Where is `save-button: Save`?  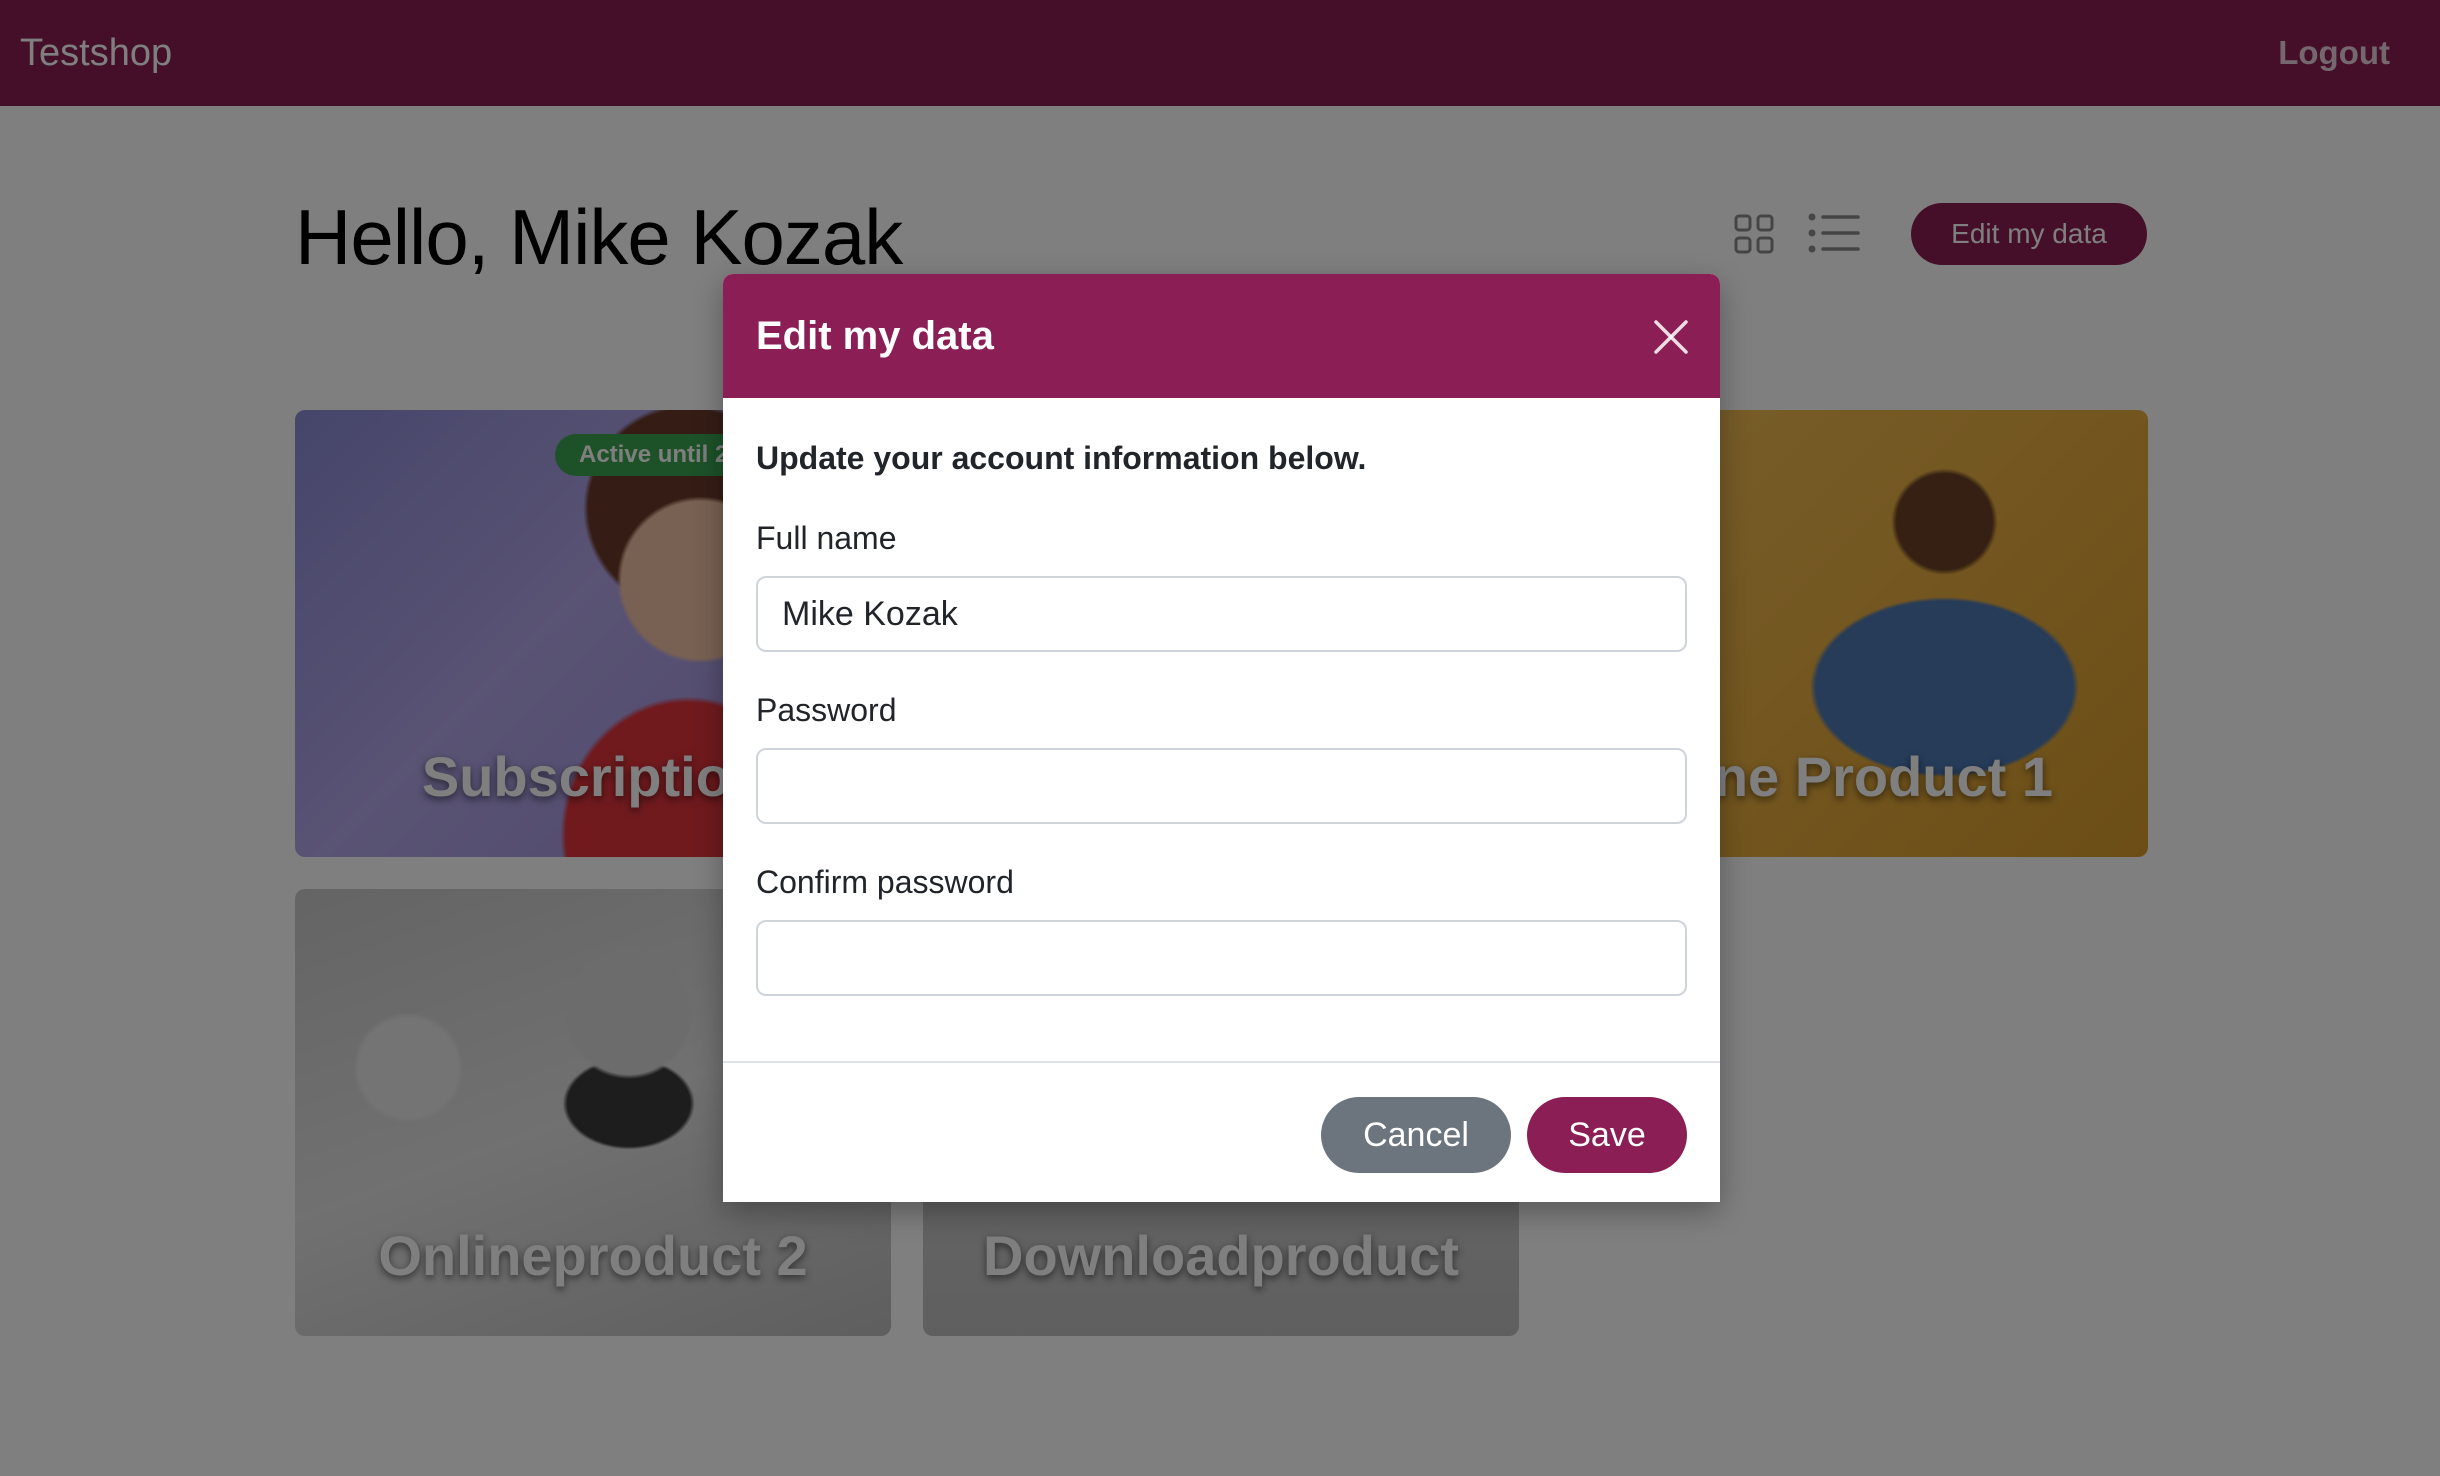 save-button: Save is located at coordinates (1607, 1135).